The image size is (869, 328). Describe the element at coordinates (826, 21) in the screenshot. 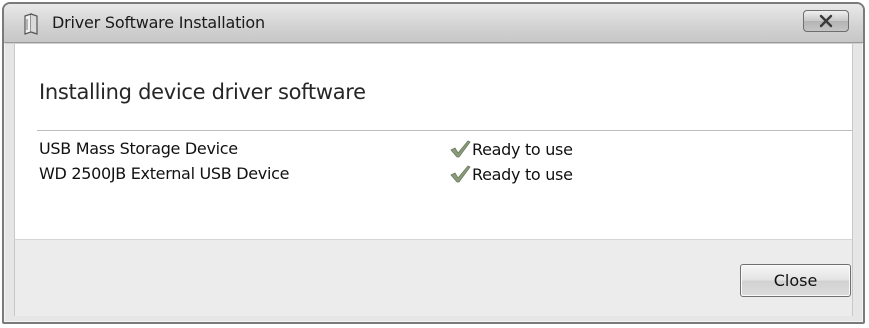

I see `close-icon` at that location.